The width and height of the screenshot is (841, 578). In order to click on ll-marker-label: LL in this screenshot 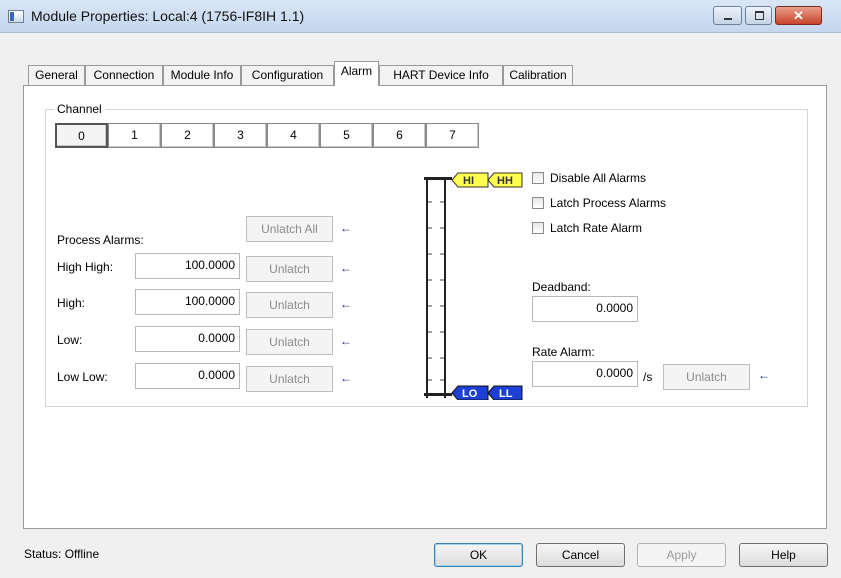, I will do `click(506, 394)`.